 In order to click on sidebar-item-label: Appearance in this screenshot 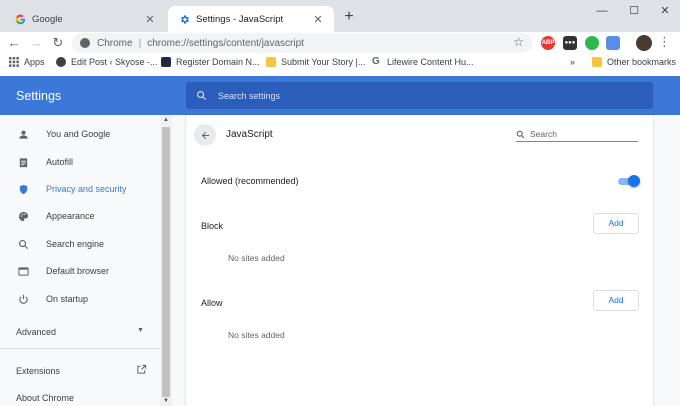, I will do `click(70, 216)`.